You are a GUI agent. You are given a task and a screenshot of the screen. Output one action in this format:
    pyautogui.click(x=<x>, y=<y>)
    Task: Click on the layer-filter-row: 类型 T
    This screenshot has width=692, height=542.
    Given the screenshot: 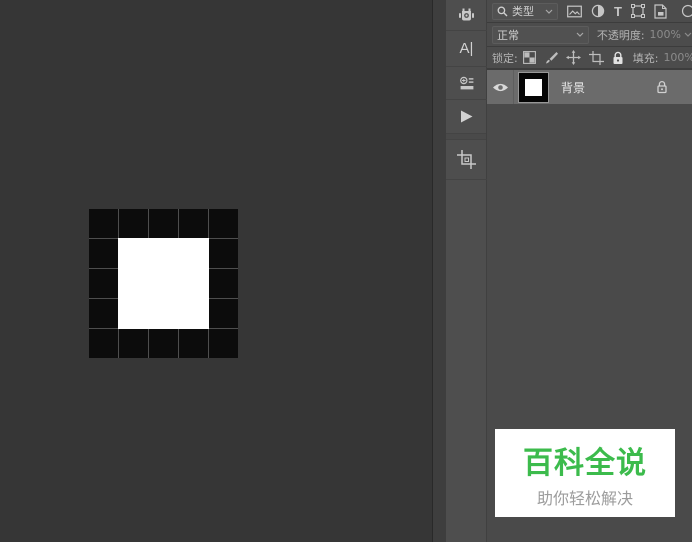 What is the action you would take?
    pyautogui.click(x=589, y=11)
    